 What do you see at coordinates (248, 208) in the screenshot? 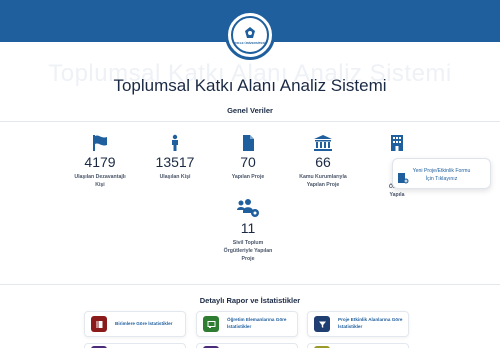
I see `users-cog-icon` at bounding box center [248, 208].